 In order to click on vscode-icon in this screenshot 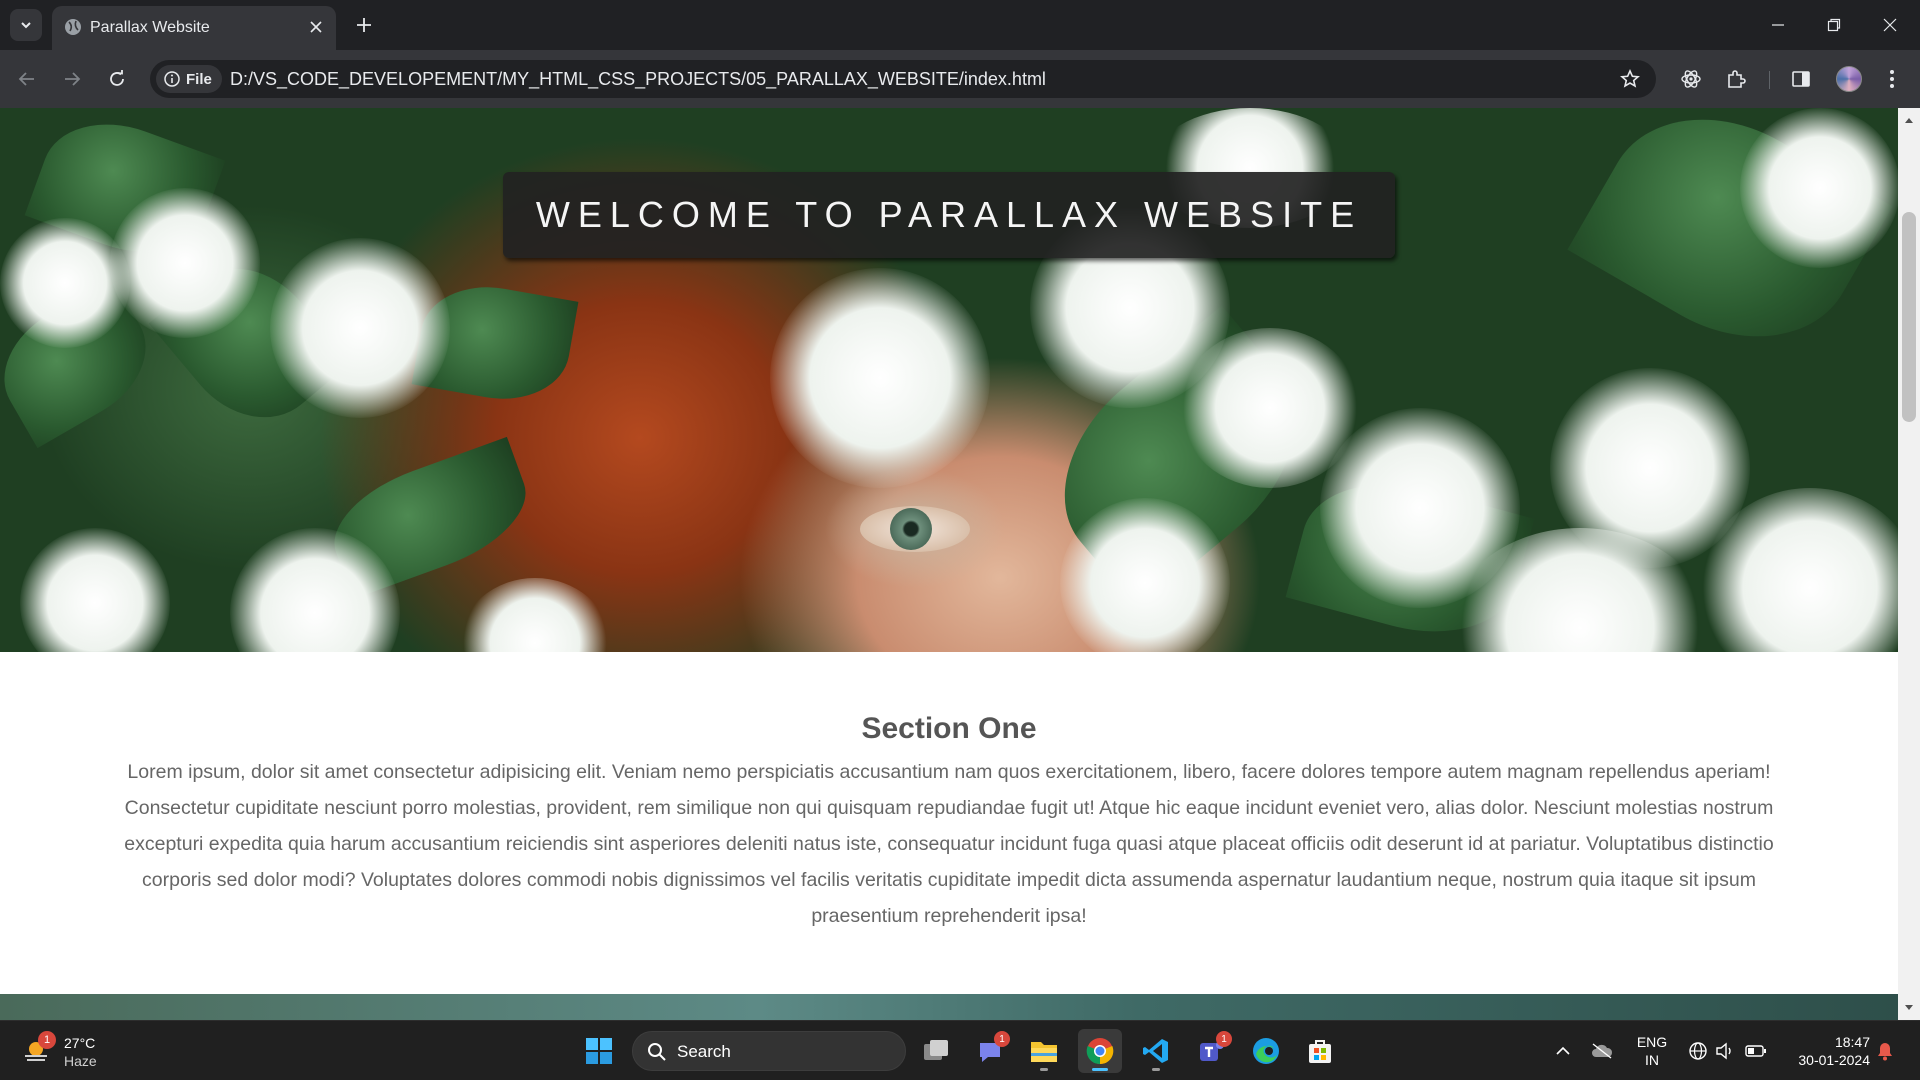, I will do `click(1155, 1051)`.